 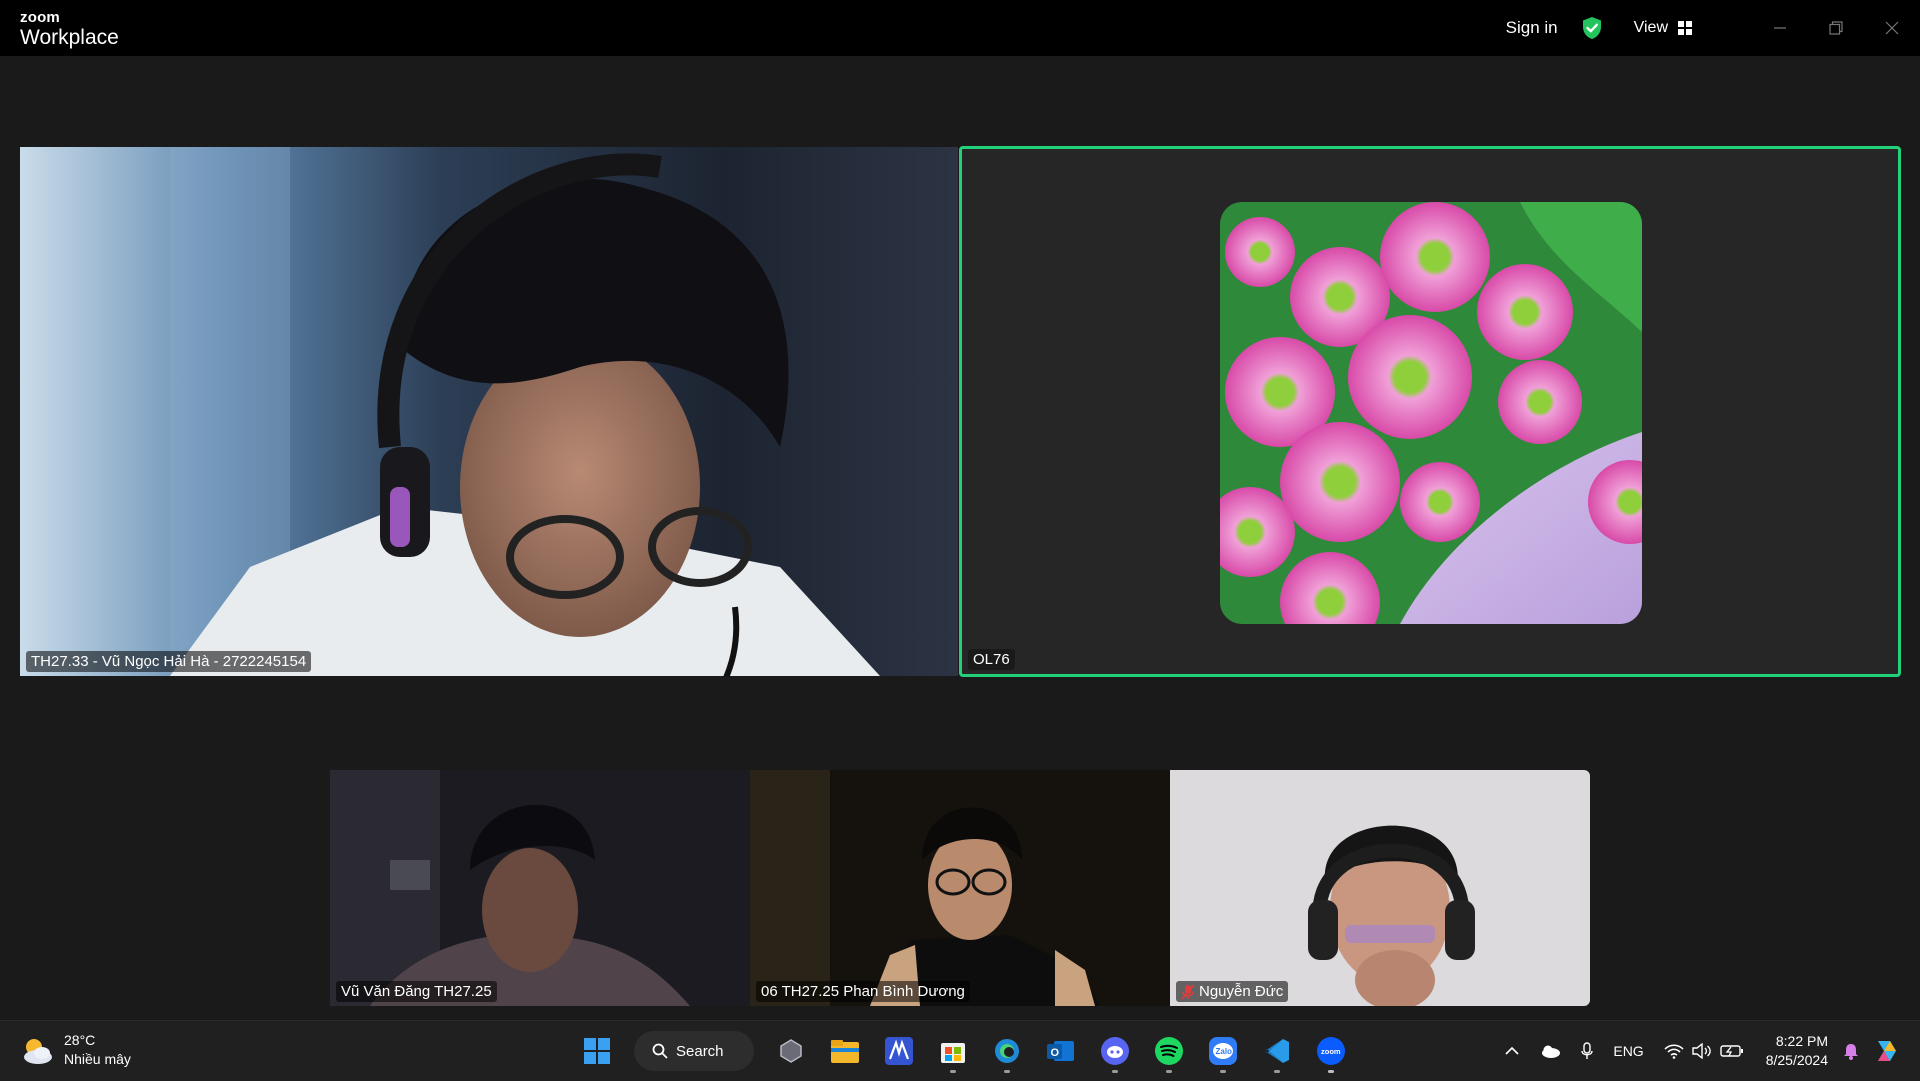 I want to click on taskbar-apps: Search O Zalo zoom, so click(x=964, y=1051).